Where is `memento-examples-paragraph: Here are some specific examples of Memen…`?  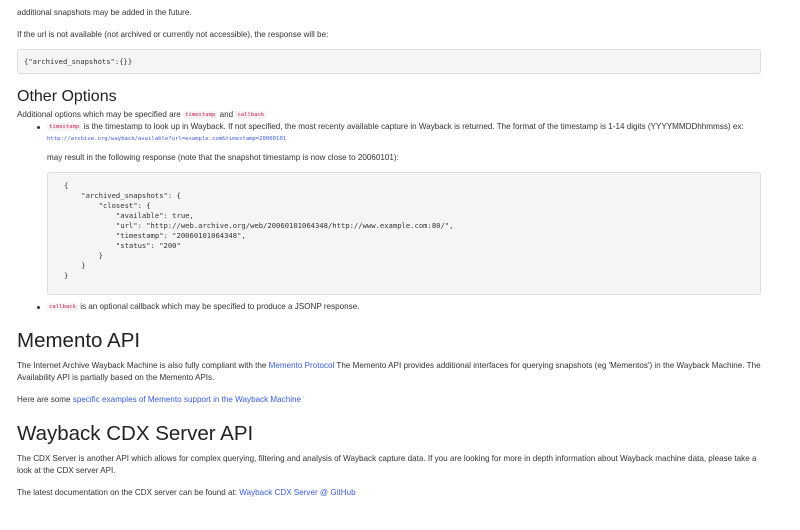 memento-examples-paragraph: Here are some specific examples of Memen… is located at coordinates (389, 400).